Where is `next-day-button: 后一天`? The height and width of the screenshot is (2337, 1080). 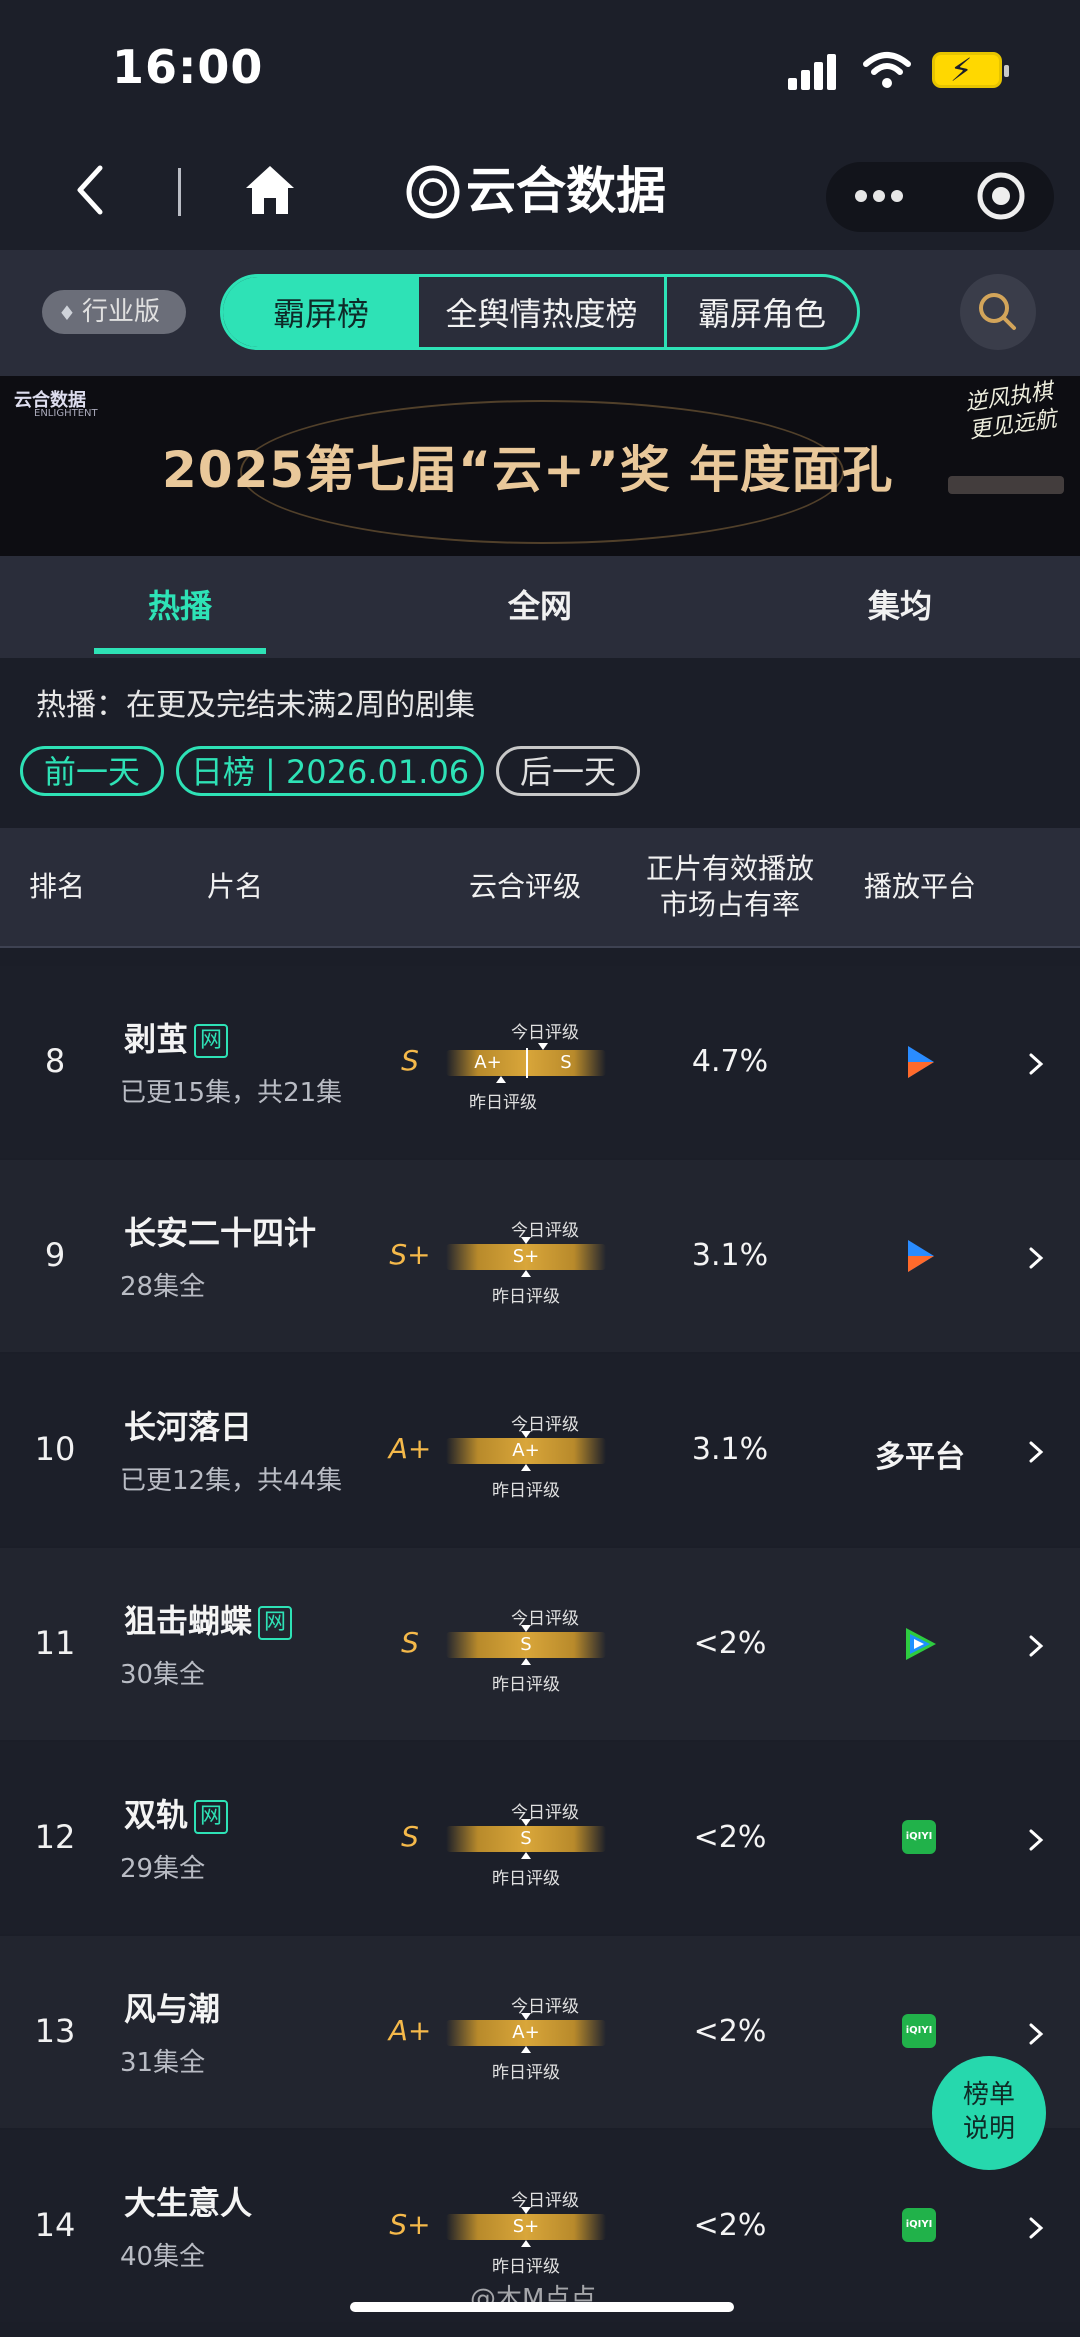
next-day-button: 后一天 is located at coordinates (568, 771).